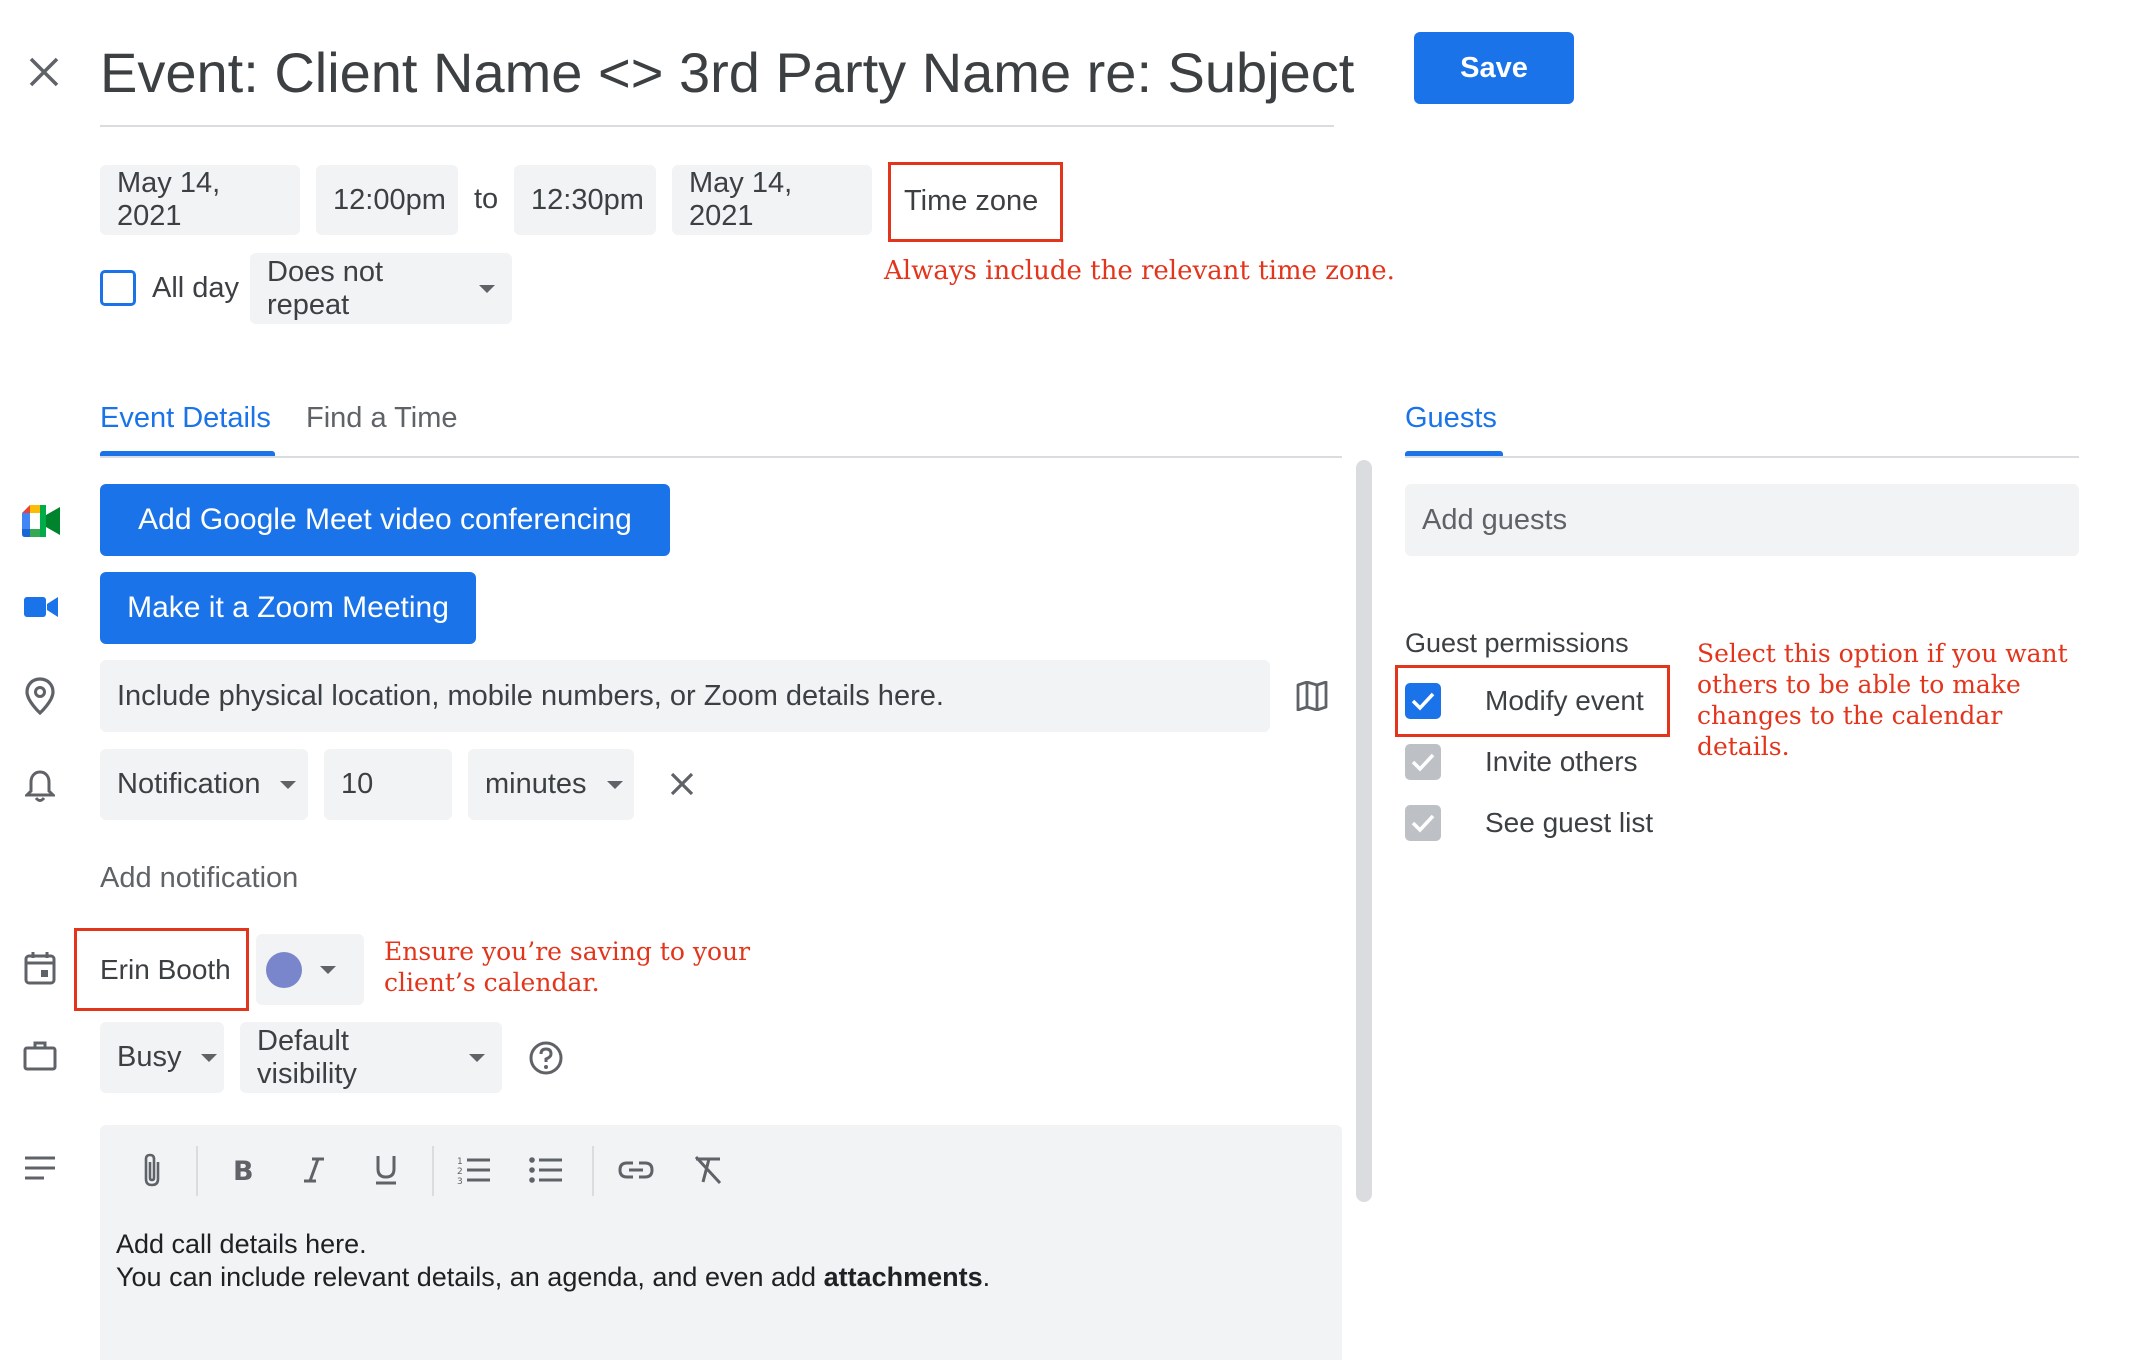 This screenshot has width=2150, height=1360. Describe the element at coordinates (460, 1162) in the screenshot. I see `svg-text: 1` at that location.